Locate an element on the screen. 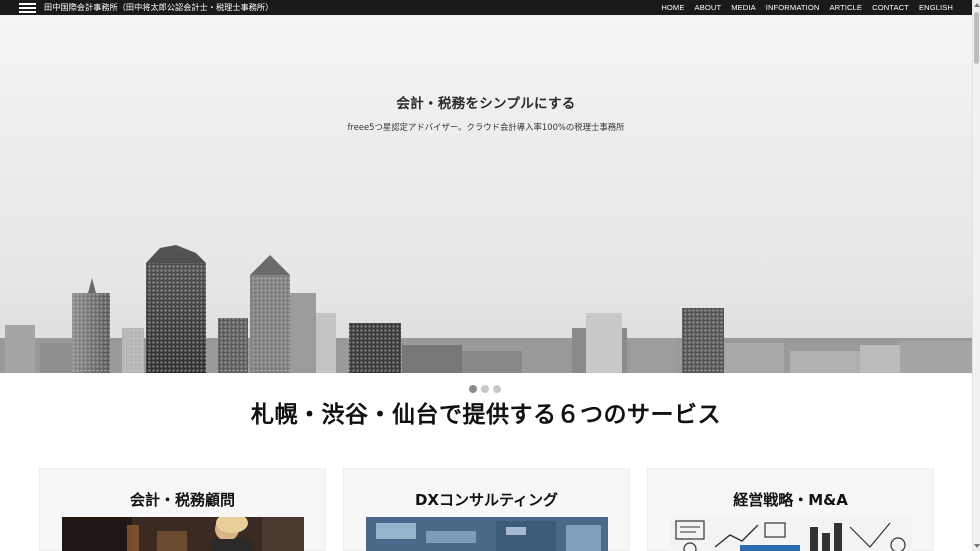 Image resolution: width=980 pixels, height=551 pixels. site-title: 田中国際会計事務所（田中将太郎公認会計士・税理士事務所） is located at coordinates (158, 7).